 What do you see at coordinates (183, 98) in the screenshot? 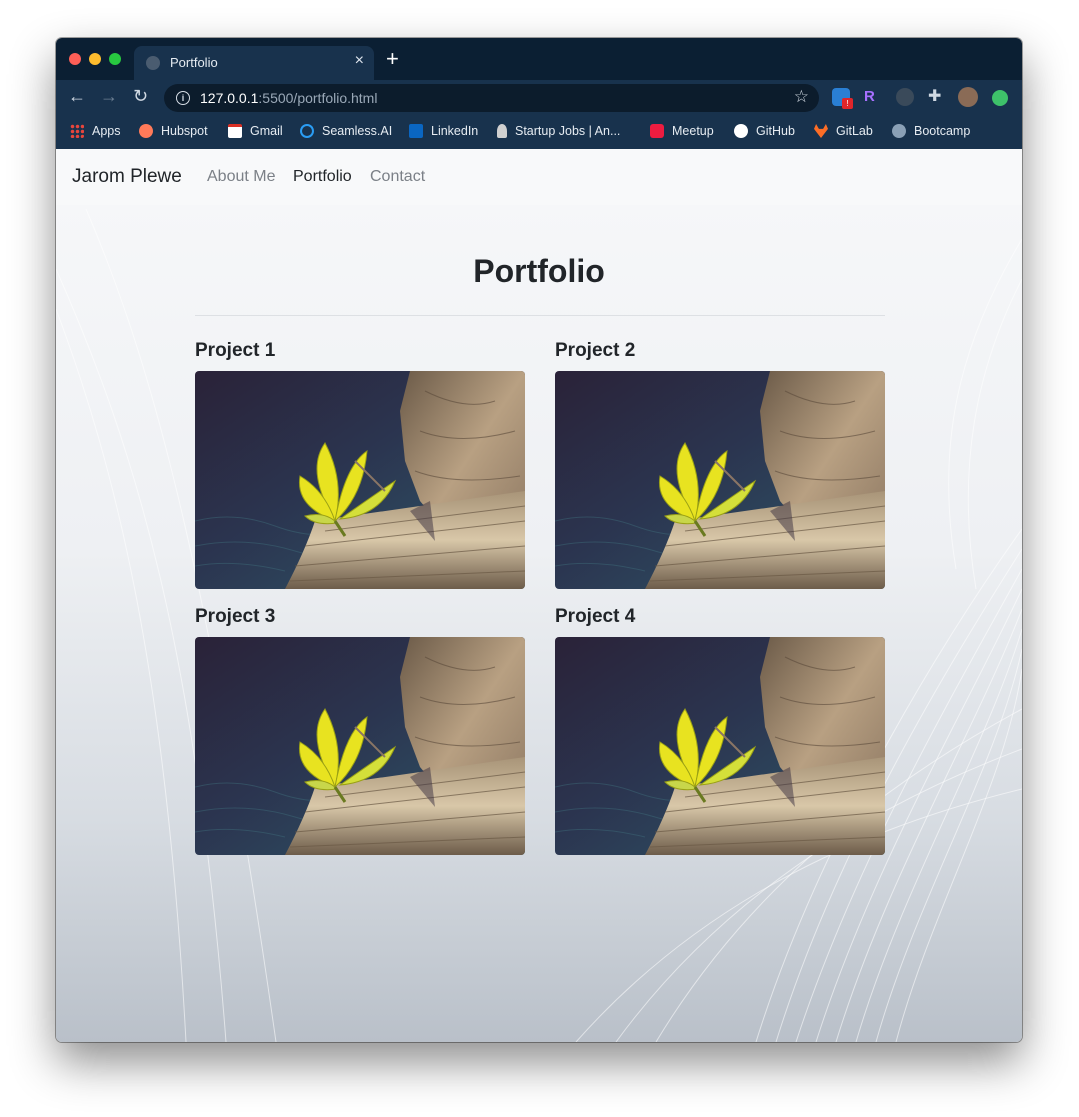
I see `info-icon: i` at bounding box center [183, 98].